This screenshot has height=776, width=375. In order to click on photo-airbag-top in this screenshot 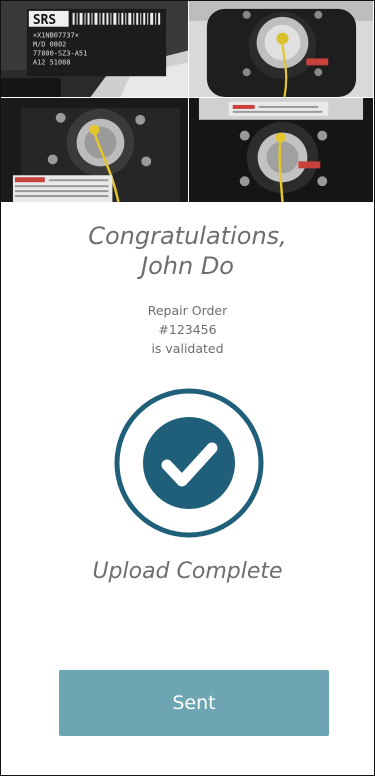, I will do `click(281, 49)`.